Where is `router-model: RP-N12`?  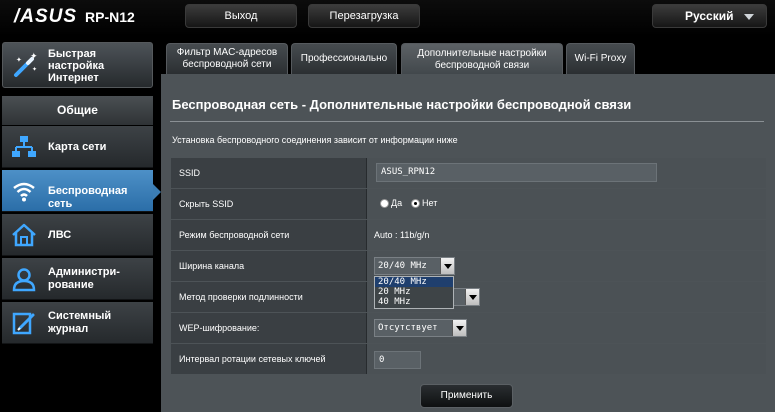 router-model: RP-N12 is located at coordinates (110, 17).